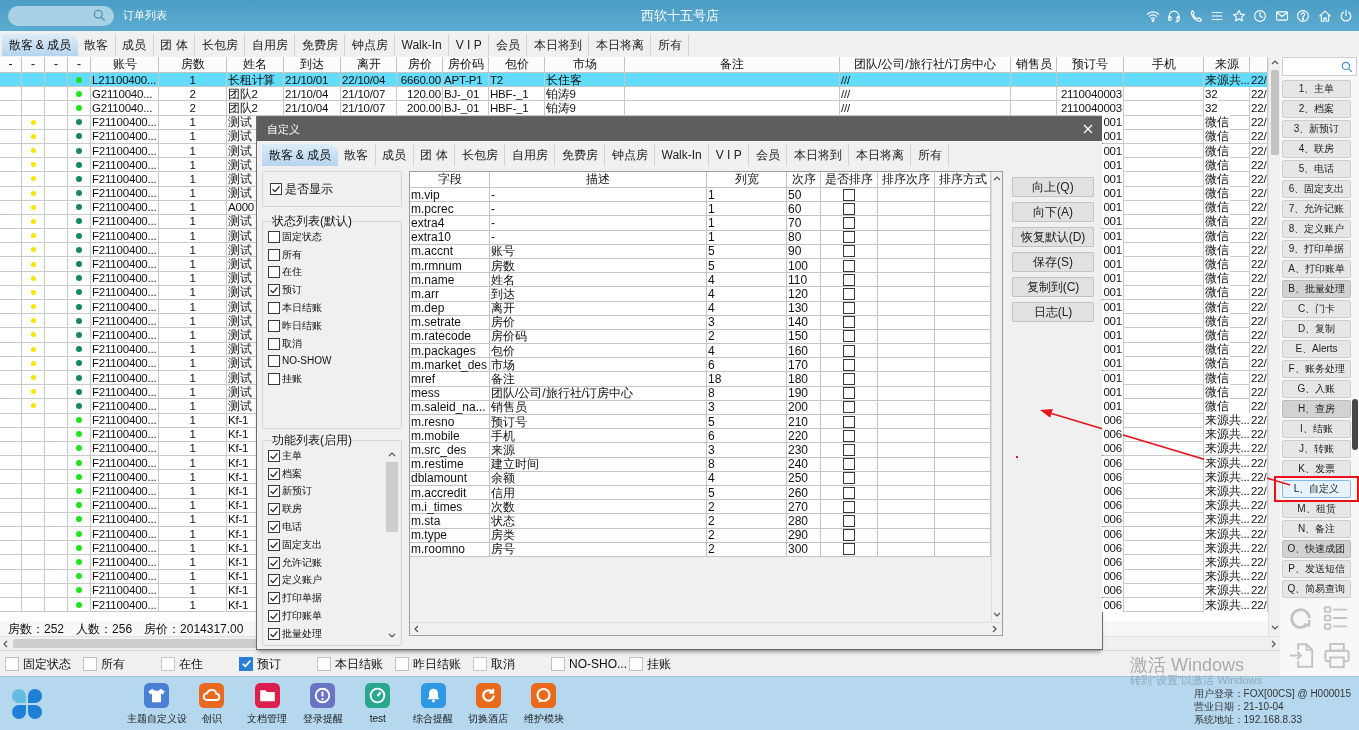 The image size is (1359, 730). Describe the element at coordinates (466, 65) in the screenshot. I see `column-header: 房价码` at that location.